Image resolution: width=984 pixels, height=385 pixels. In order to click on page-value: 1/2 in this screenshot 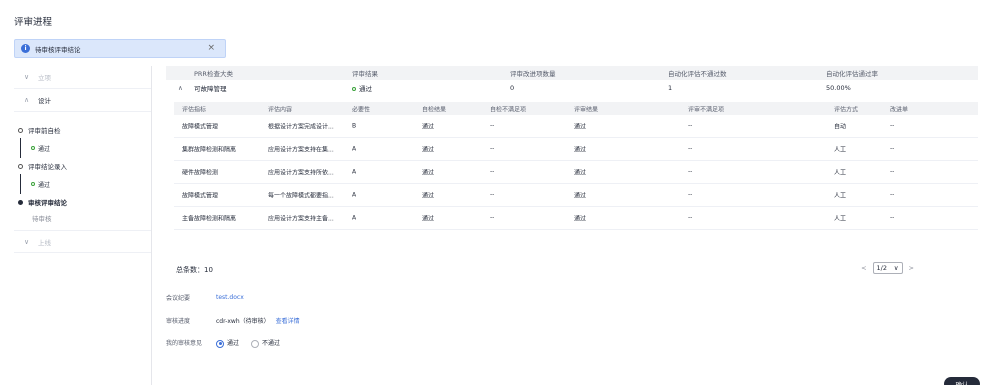, I will do `click(882, 268)`.